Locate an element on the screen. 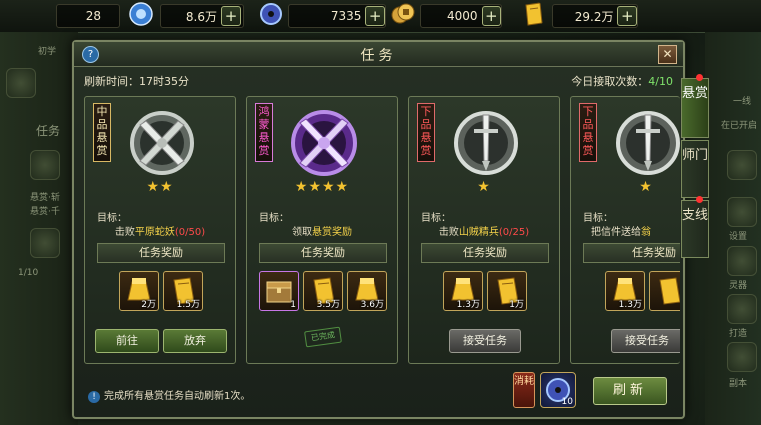 The image size is (761, 425). bounty-card: 下品悬赏 ★ 目标： 把信件送给翁 任务奖励 1.3万 接受任务 is located at coordinates (625, 230).